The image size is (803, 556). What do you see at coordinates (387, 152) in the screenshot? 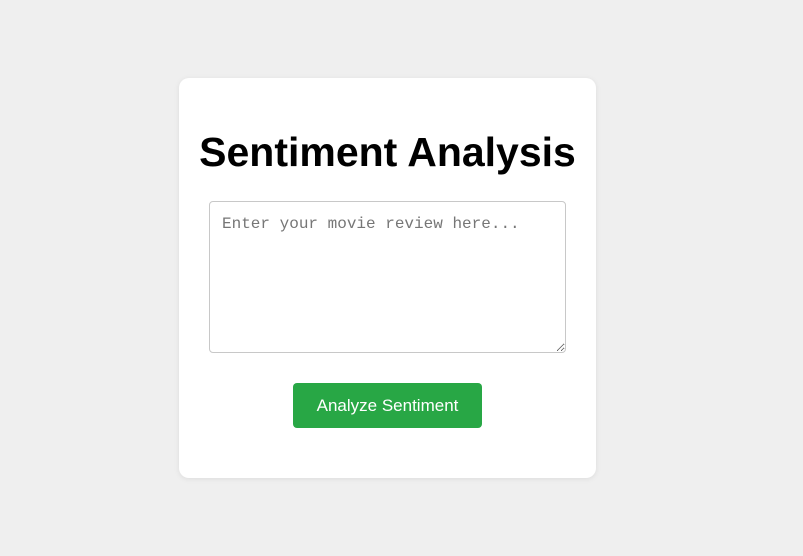
I see `page-title: Sentiment Analysis` at bounding box center [387, 152].